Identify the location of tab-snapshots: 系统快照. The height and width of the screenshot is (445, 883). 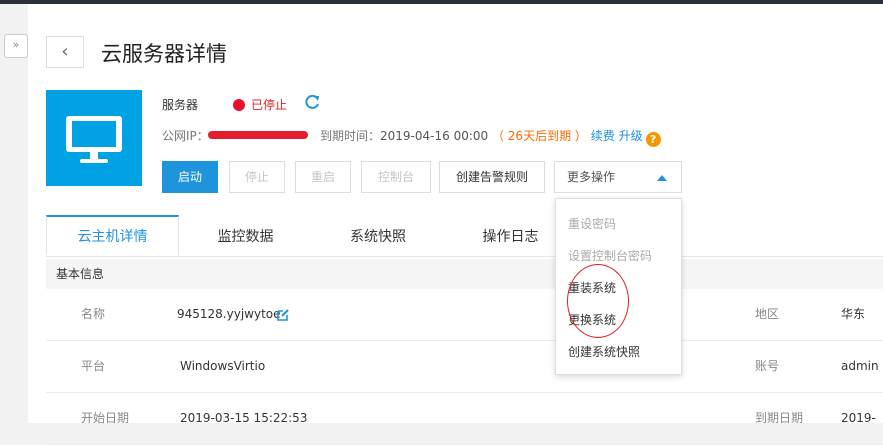
(378, 235).